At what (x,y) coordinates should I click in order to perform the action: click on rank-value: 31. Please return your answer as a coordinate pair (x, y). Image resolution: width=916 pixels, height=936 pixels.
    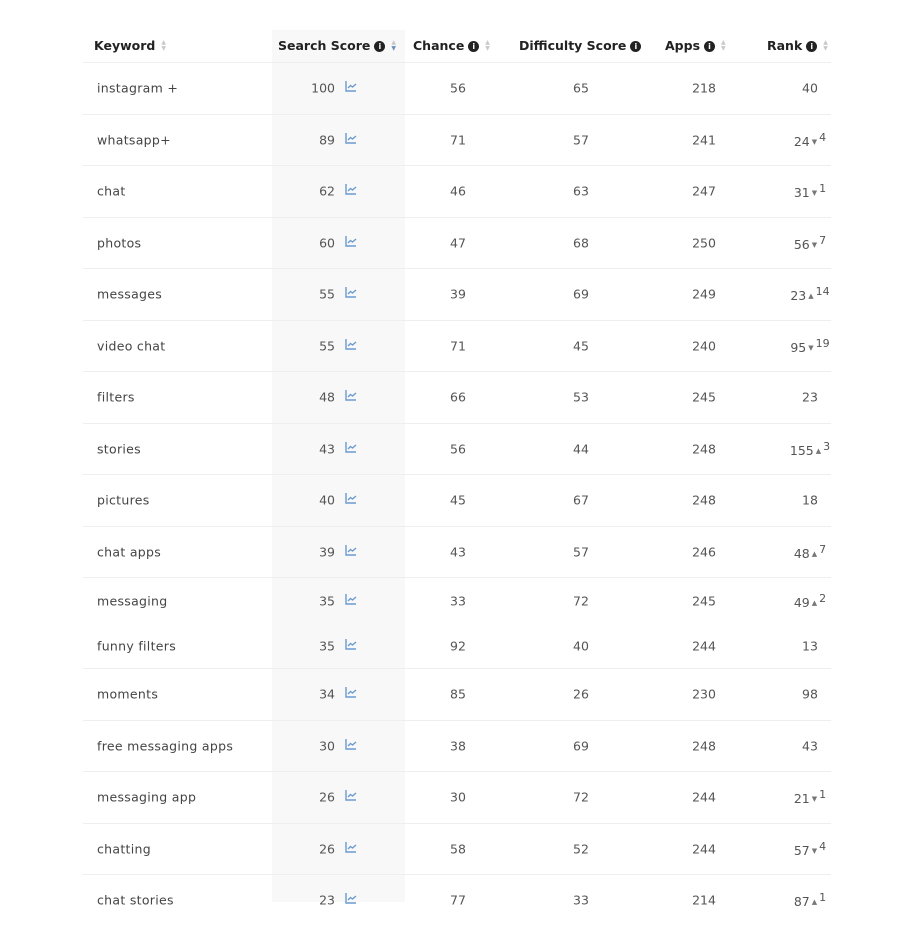
    Looking at the image, I should click on (801, 193).